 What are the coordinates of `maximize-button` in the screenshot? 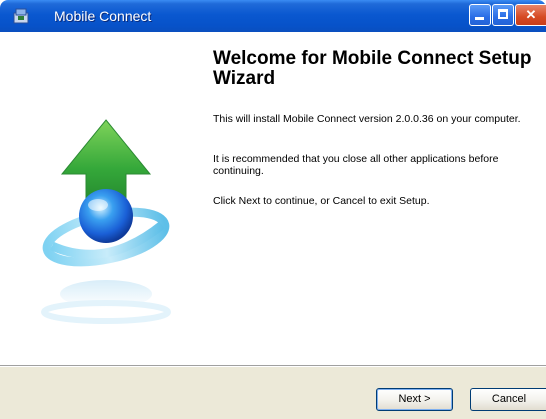 It's located at (503, 15).